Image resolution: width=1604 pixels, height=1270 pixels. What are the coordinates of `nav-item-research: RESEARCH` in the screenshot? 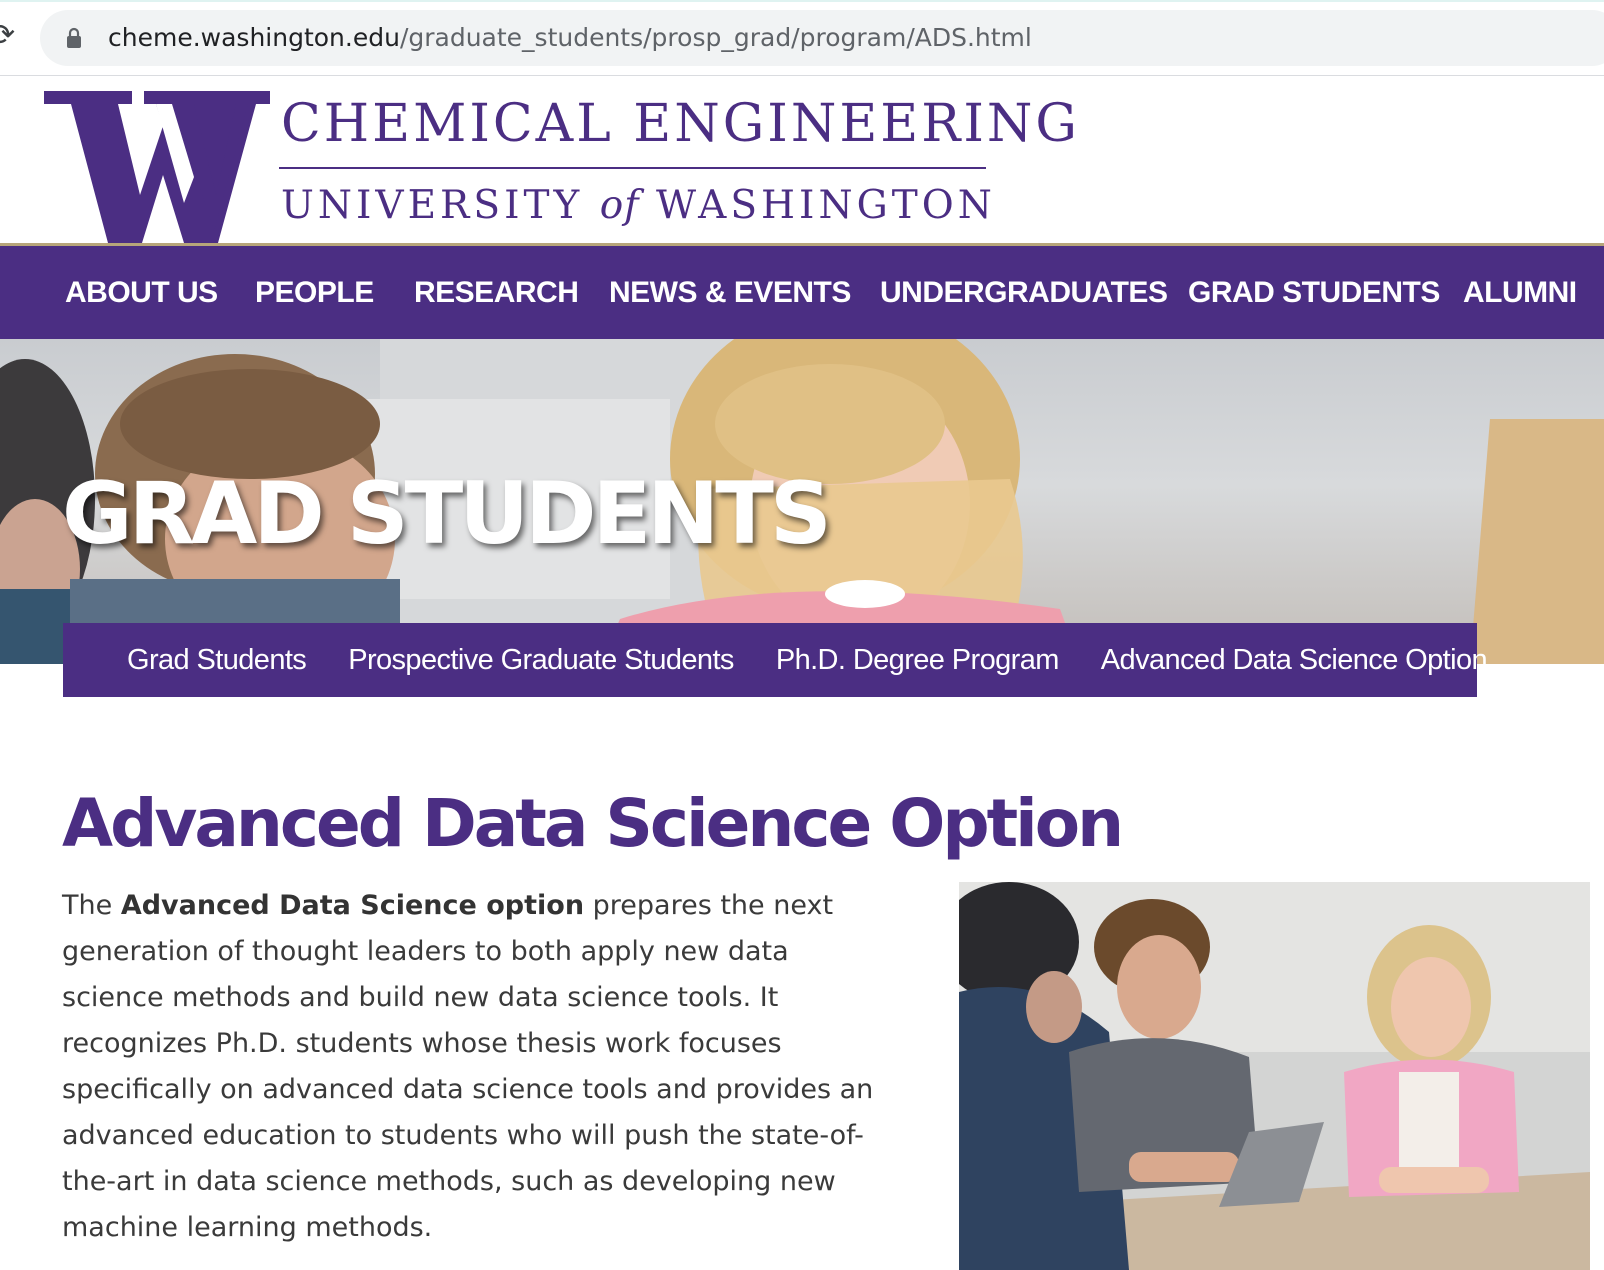 It's located at (496, 292).